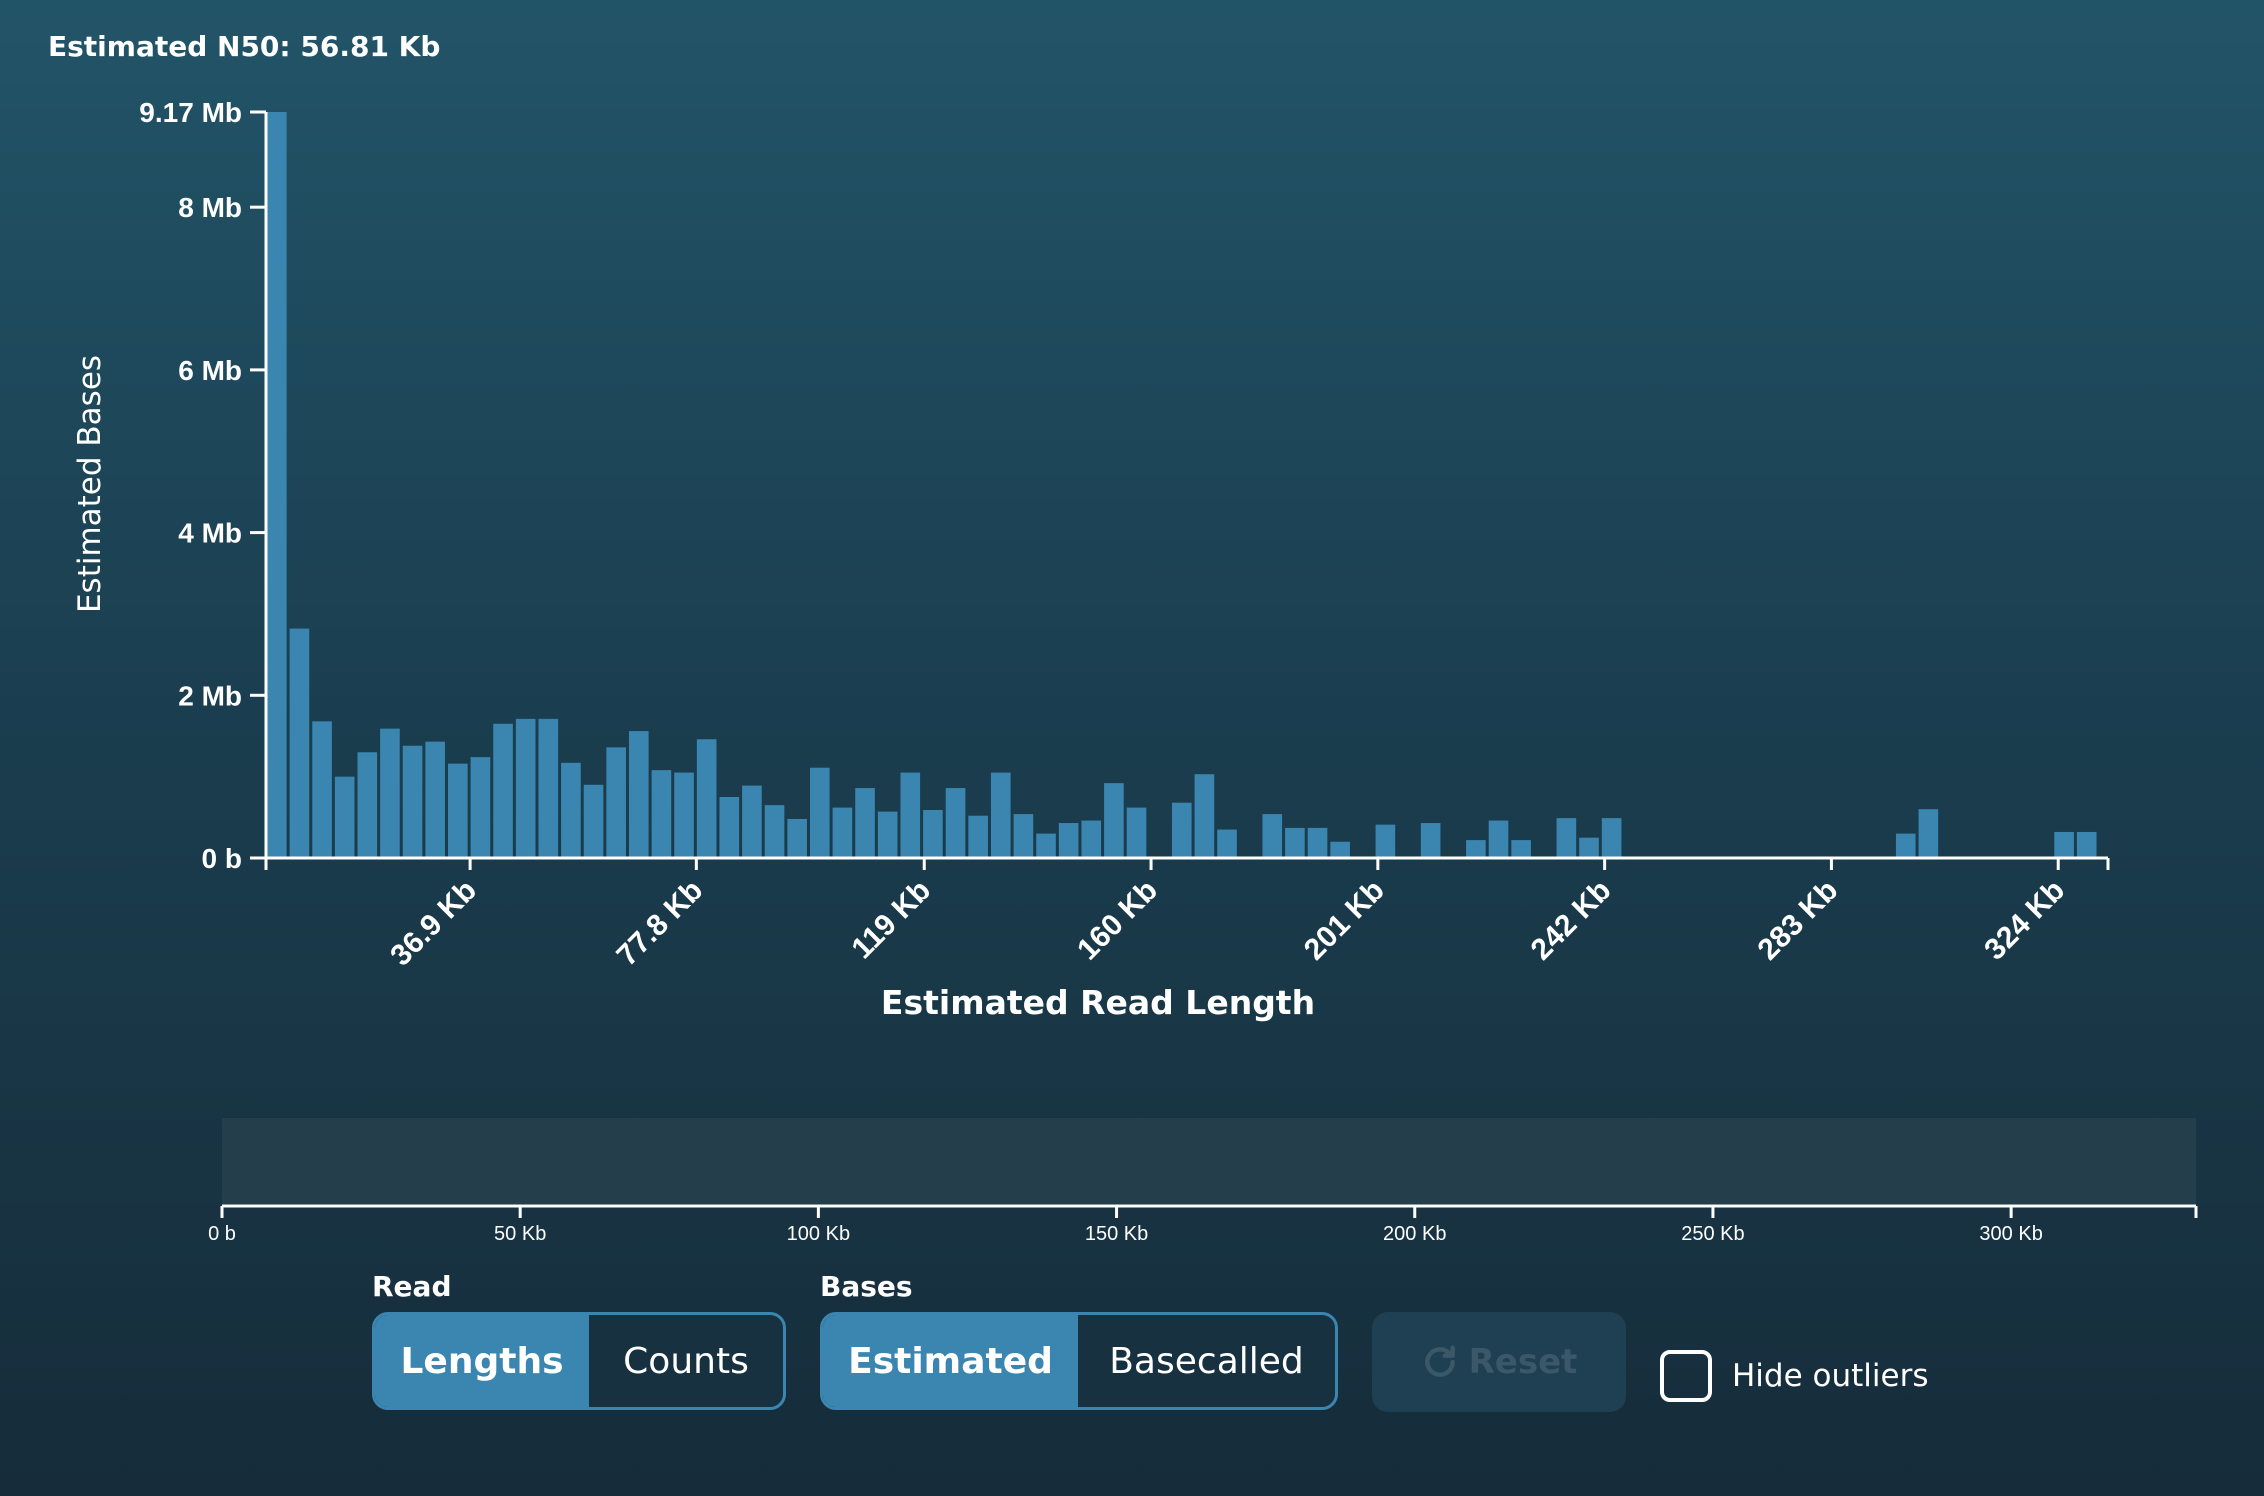 The width and height of the screenshot is (2264, 1496). Describe the element at coordinates (1571, 920) in the screenshot. I see `x-tick-label: 242 Kb` at that location.